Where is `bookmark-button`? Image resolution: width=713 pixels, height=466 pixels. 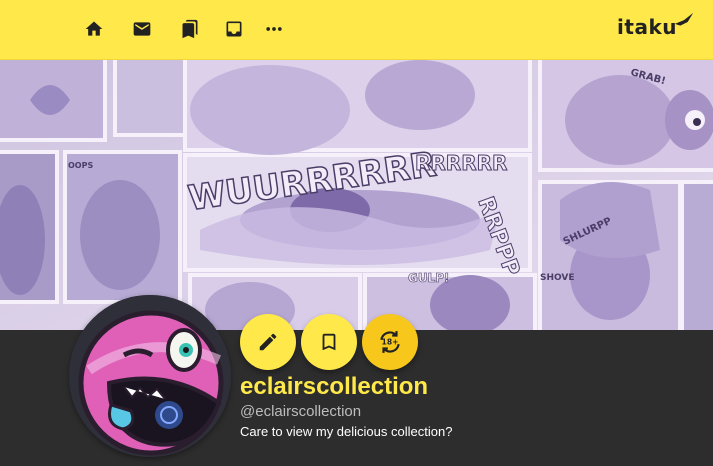
bookmark-button is located at coordinates (329, 342).